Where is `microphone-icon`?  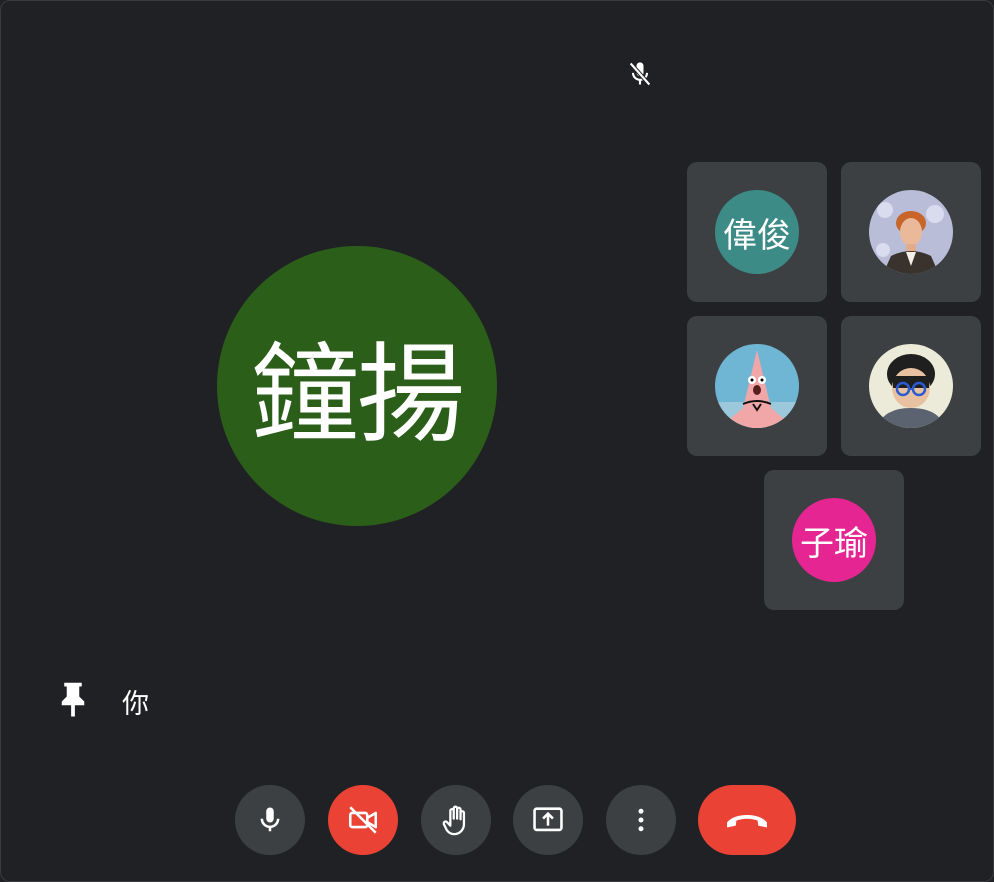
microphone-icon is located at coordinates (270, 819).